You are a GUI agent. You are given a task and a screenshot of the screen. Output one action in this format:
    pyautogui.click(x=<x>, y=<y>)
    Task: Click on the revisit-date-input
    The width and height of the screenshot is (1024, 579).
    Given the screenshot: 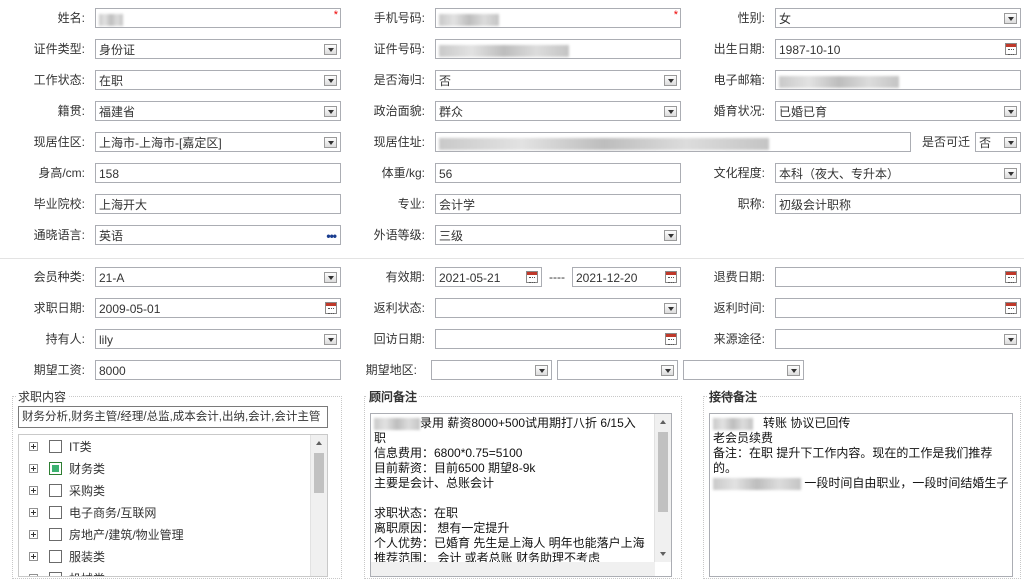 What is the action you would take?
    pyautogui.click(x=558, y=339)
    